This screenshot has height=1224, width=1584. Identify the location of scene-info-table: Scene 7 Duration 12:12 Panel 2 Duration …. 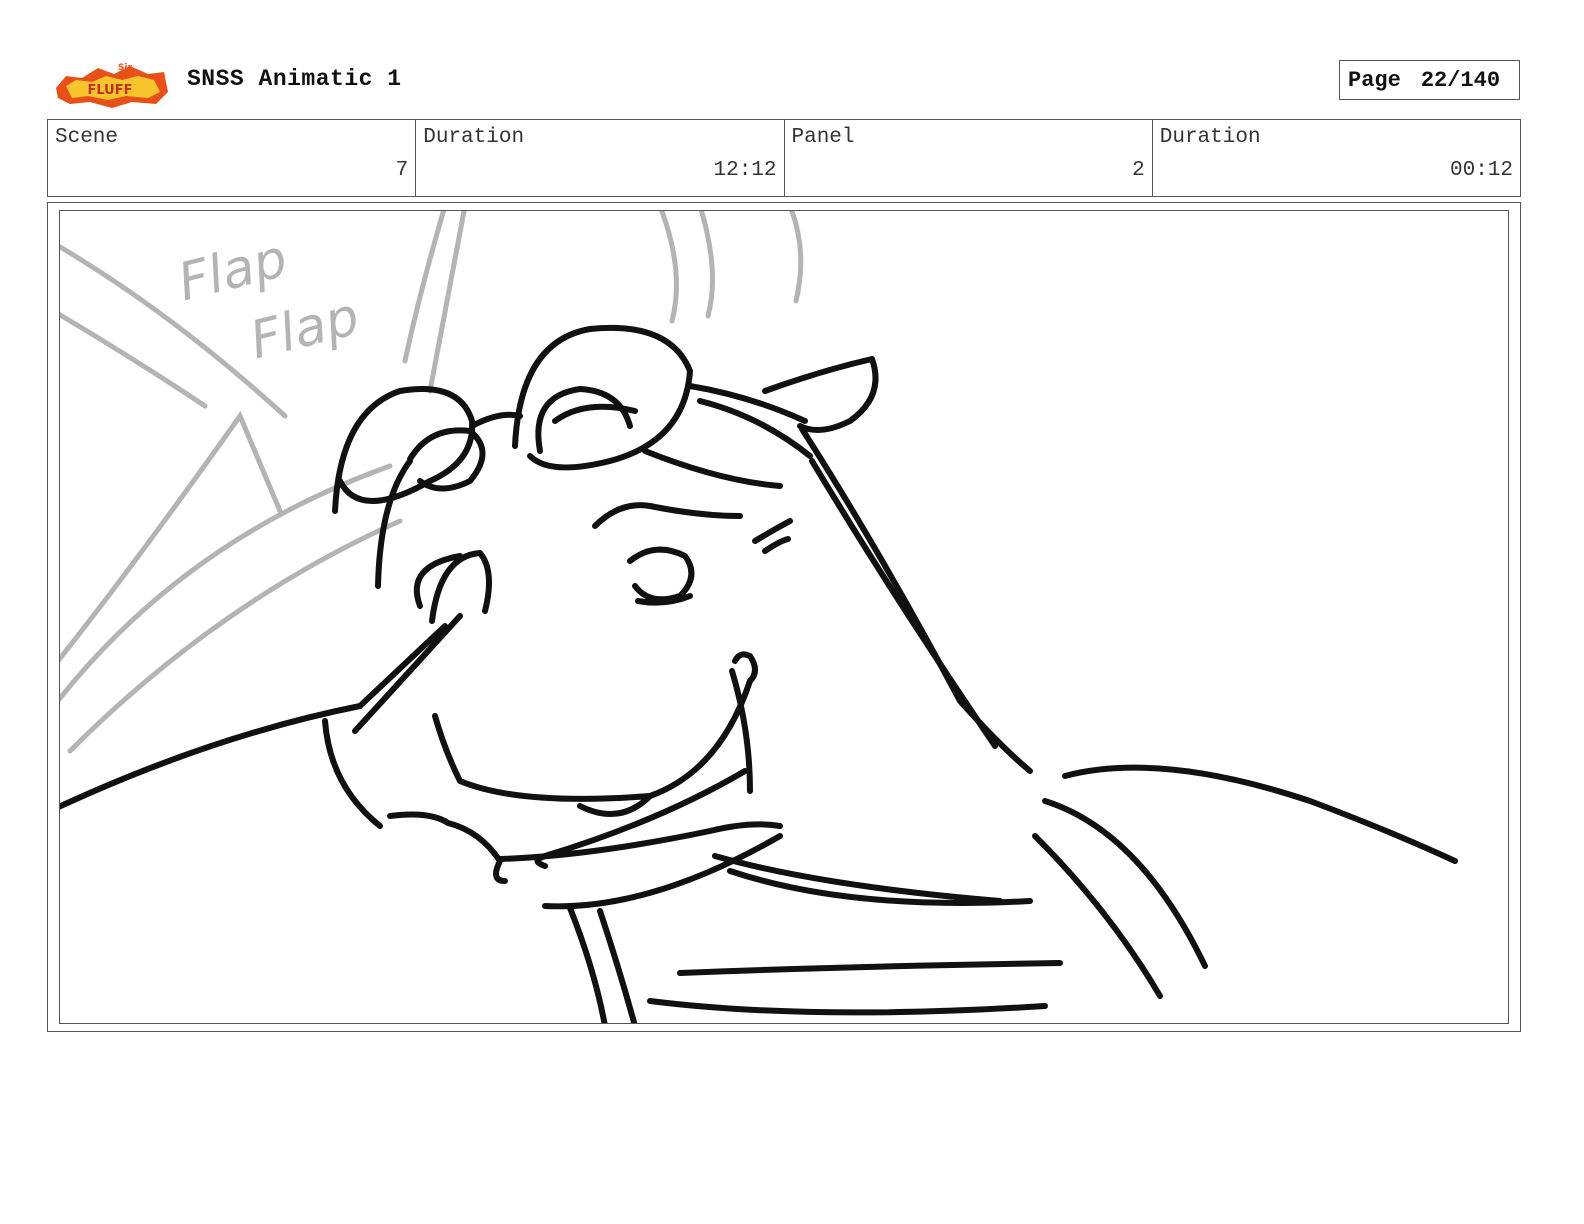
(784, 158).